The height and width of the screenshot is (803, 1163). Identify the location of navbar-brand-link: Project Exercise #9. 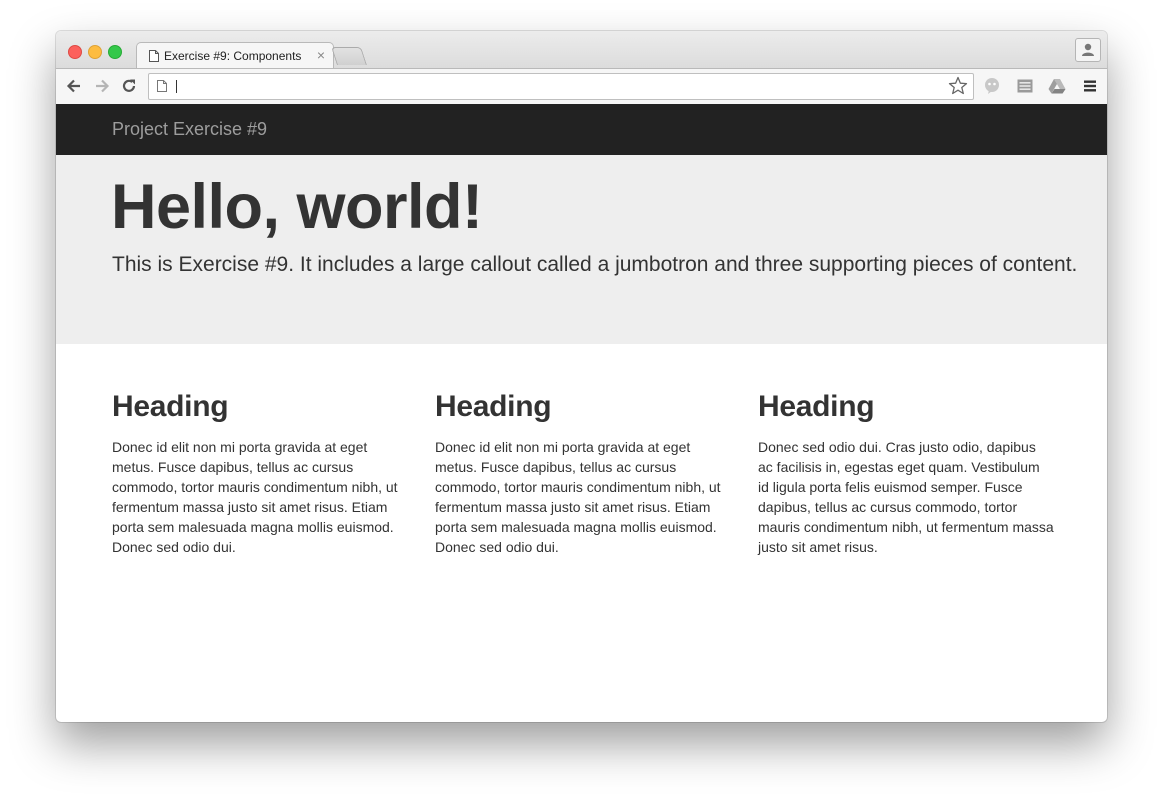
(189, 129).